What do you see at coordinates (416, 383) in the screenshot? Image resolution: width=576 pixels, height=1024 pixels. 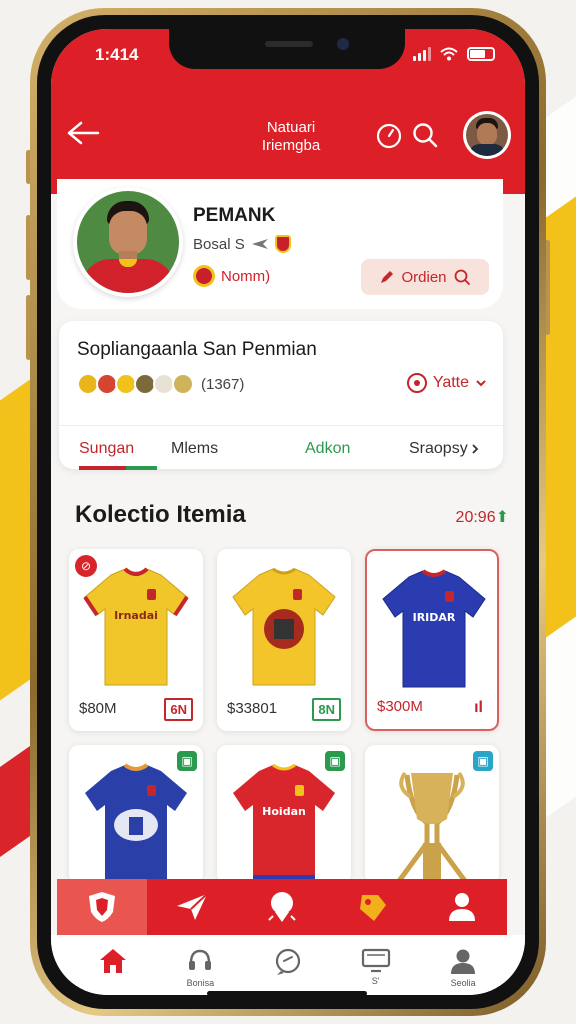 I see `target-icon` at bounding box center [416, 383].